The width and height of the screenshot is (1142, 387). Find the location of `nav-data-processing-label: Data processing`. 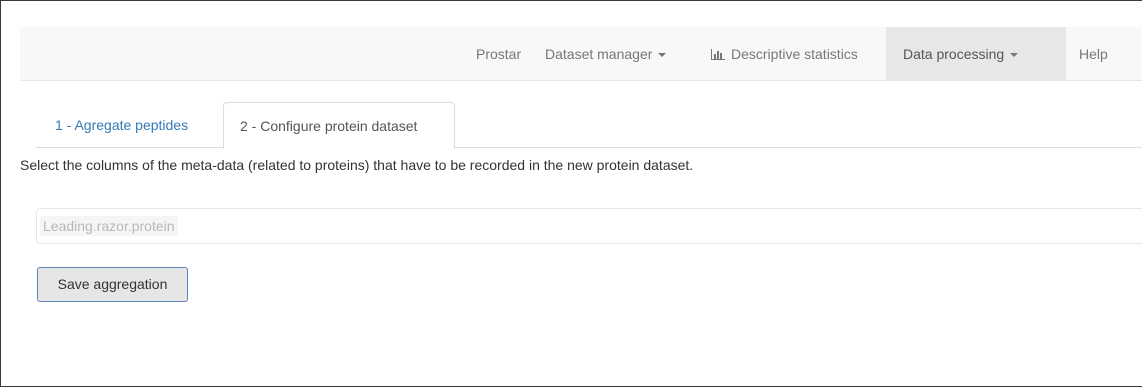

nav-data-processing-label: Data processing is located at coordinates (954, 54).